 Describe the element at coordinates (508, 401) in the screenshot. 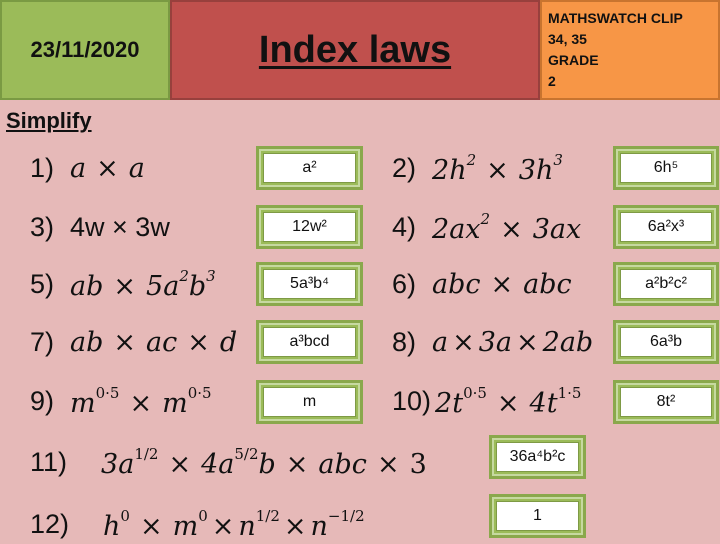

I see `question-expression: 2t0·5 × 4t1·5` at that location.